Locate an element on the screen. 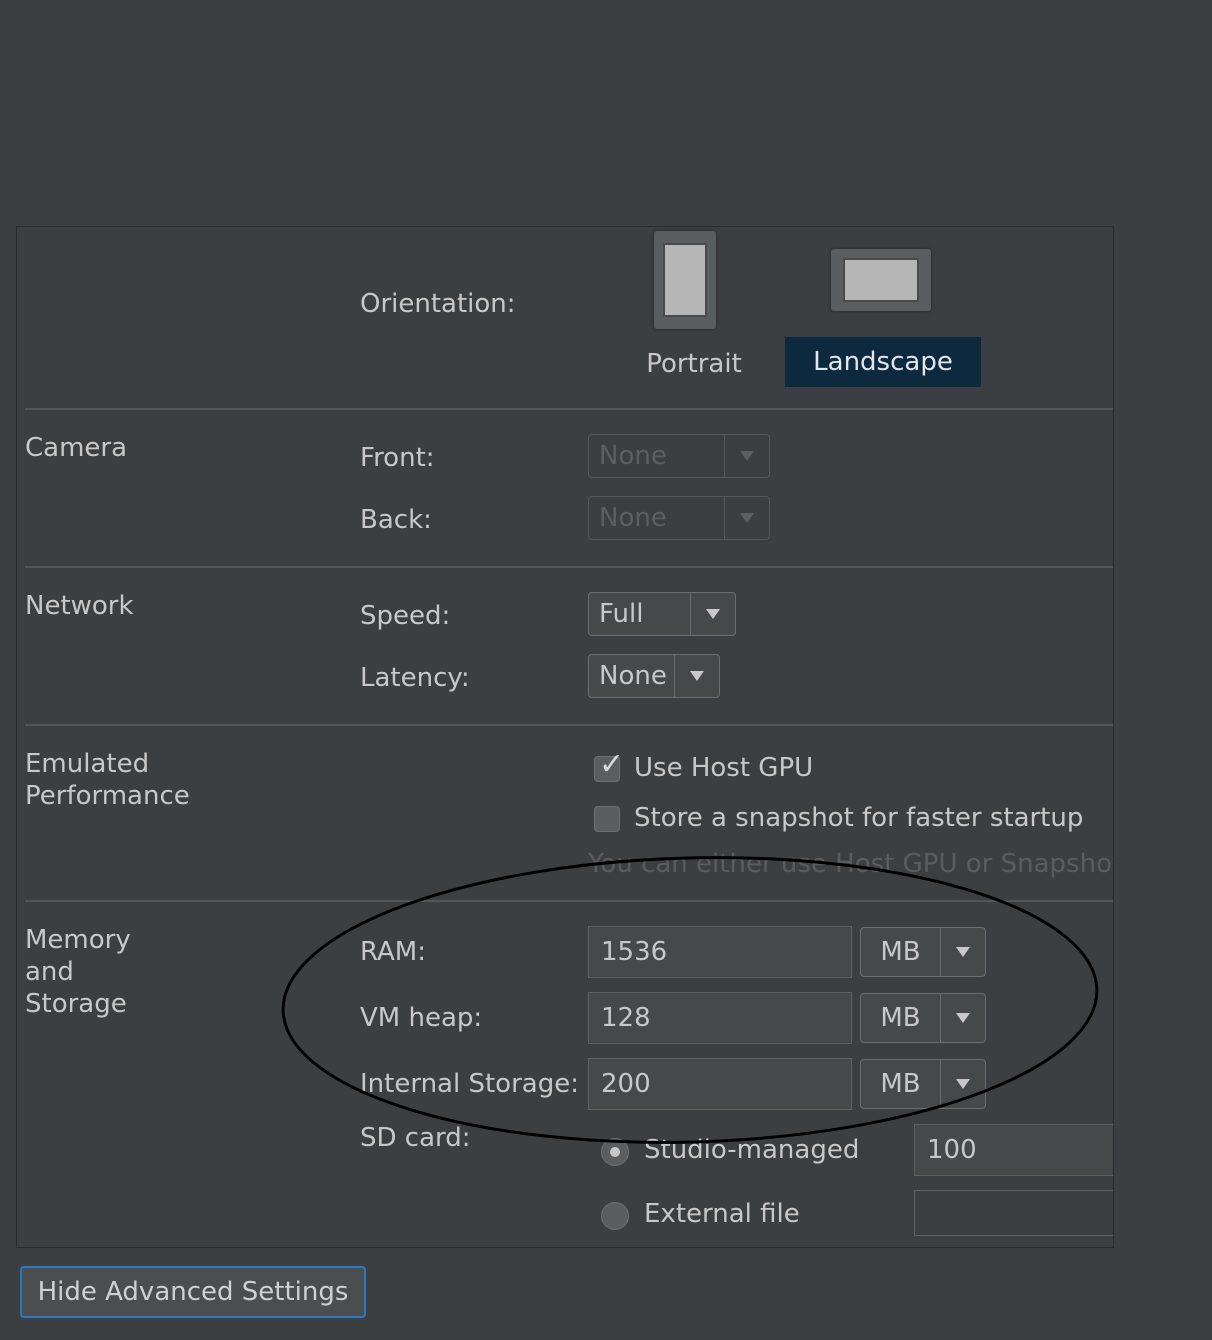 The width and height of the screenshot is (1212, 1340). memory-section-title-line1: Memory is located at coordinates (78, 940).